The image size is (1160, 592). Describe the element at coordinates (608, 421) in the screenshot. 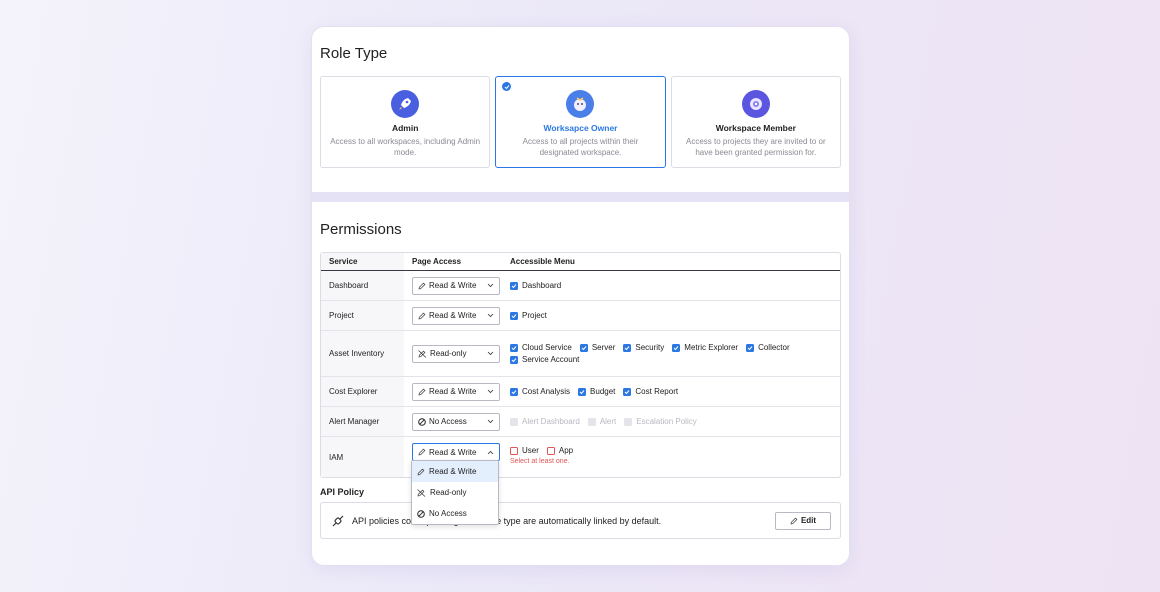

I see `checkbox-label: Alert` at that location.